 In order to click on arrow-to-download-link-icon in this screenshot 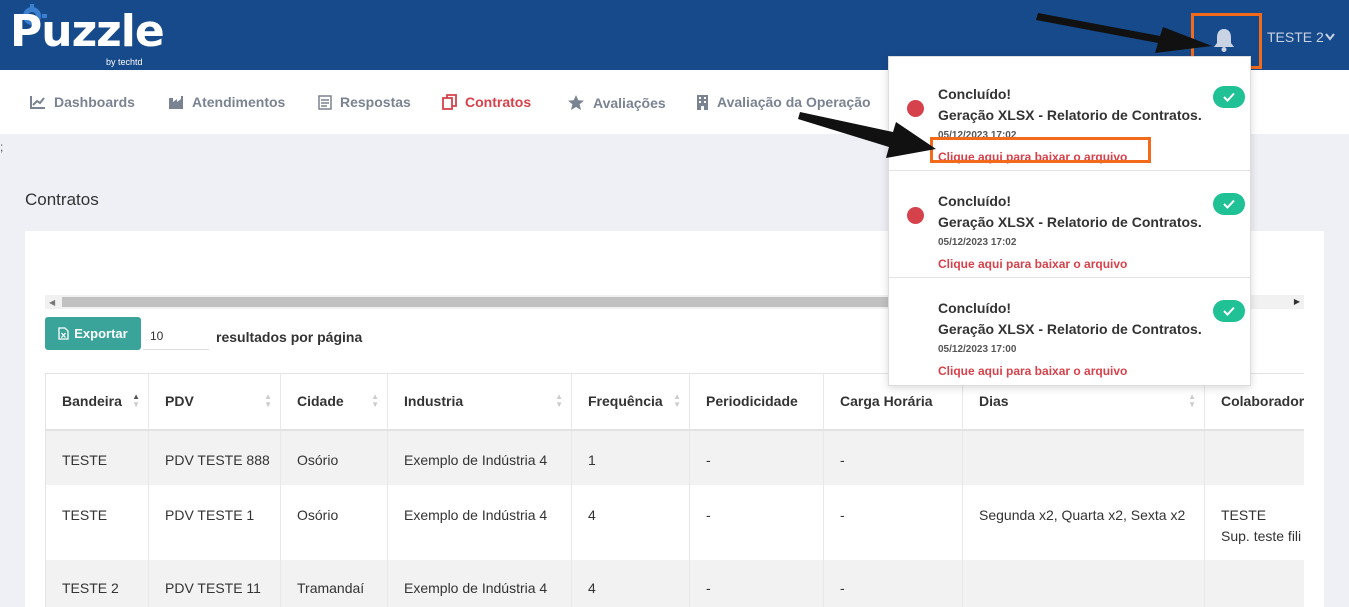, I will do `click(867, 135)`.